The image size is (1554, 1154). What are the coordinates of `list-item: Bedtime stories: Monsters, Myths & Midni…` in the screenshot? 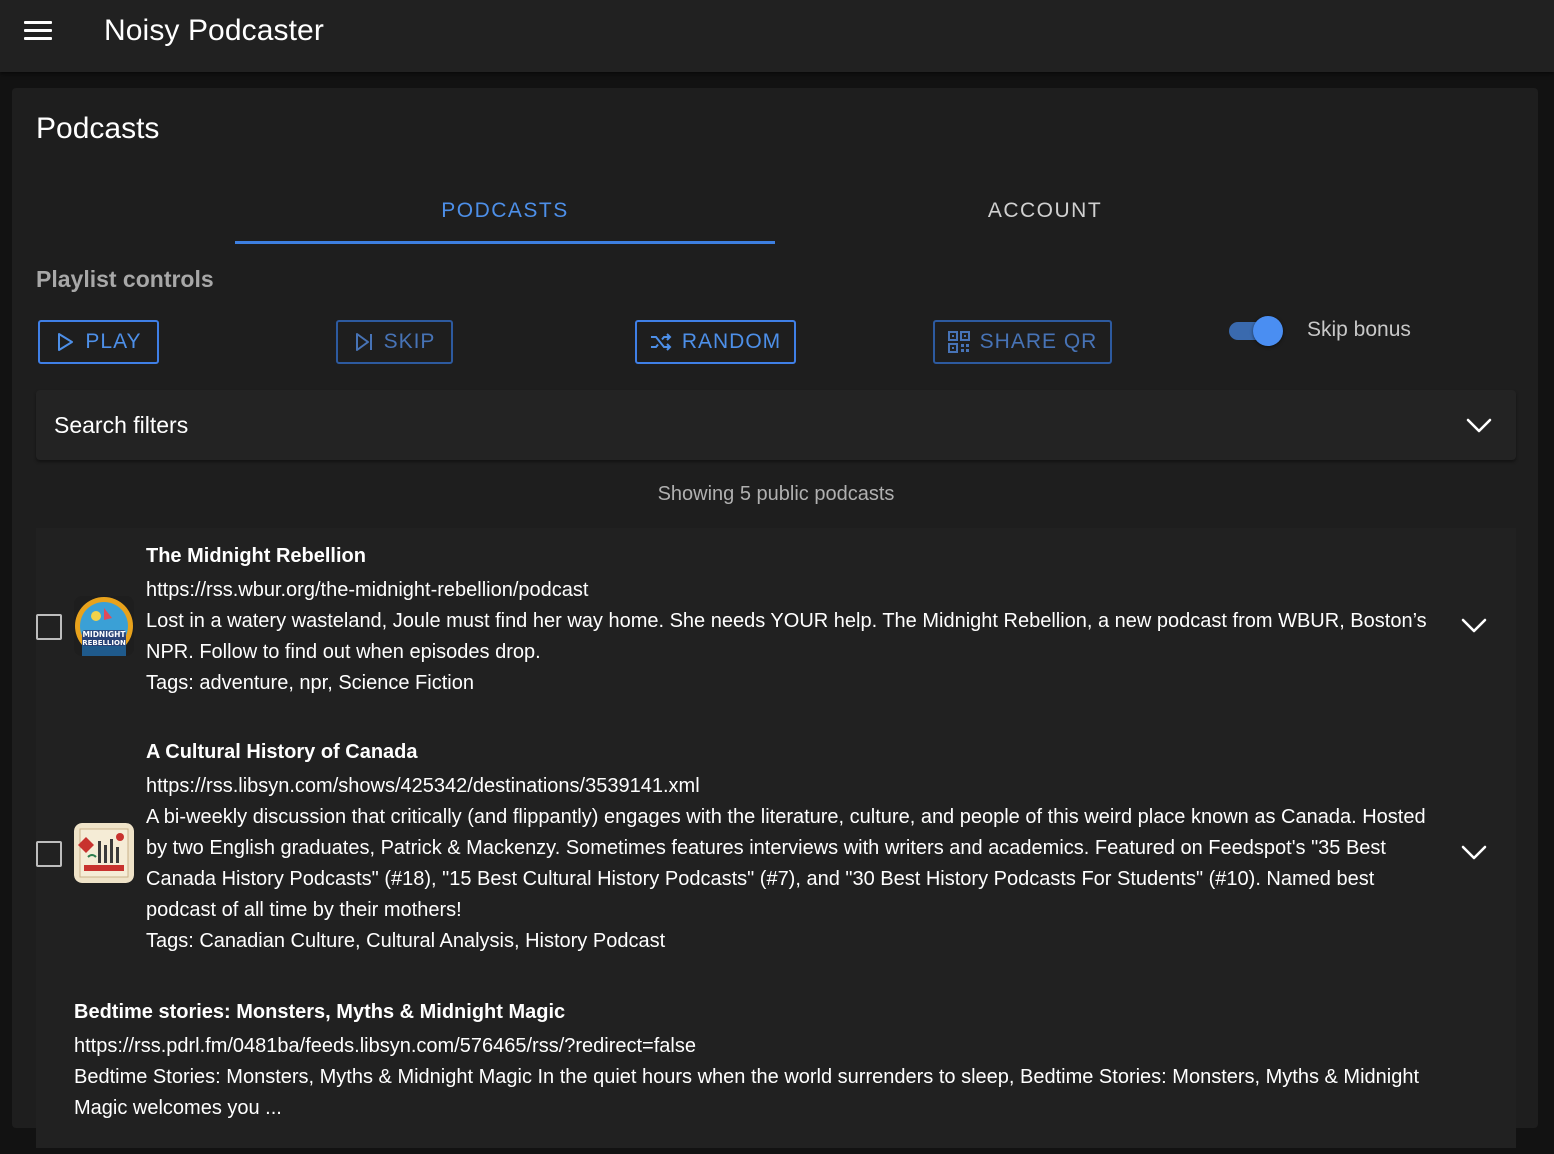 It's located at (776, 1069).